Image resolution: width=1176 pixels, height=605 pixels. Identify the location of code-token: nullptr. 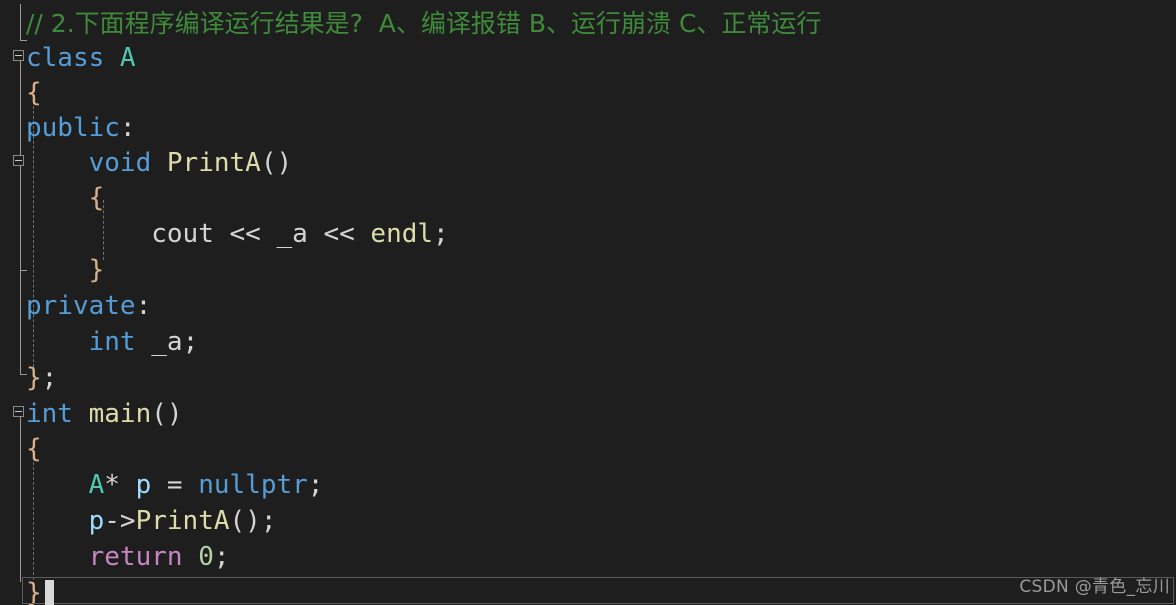
(253, 485).